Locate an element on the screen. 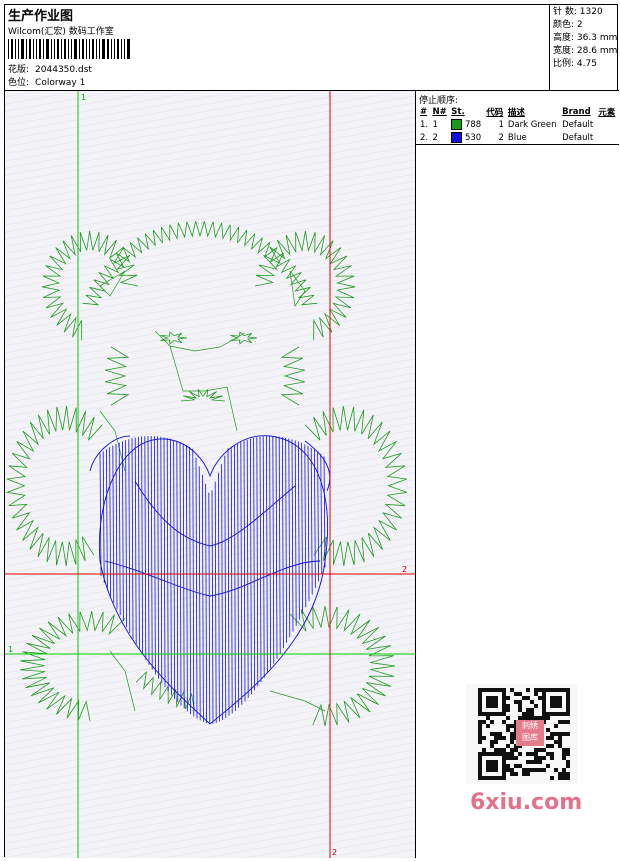  design-scale: 比例: 4.75 is located at coordinates (575, 64).